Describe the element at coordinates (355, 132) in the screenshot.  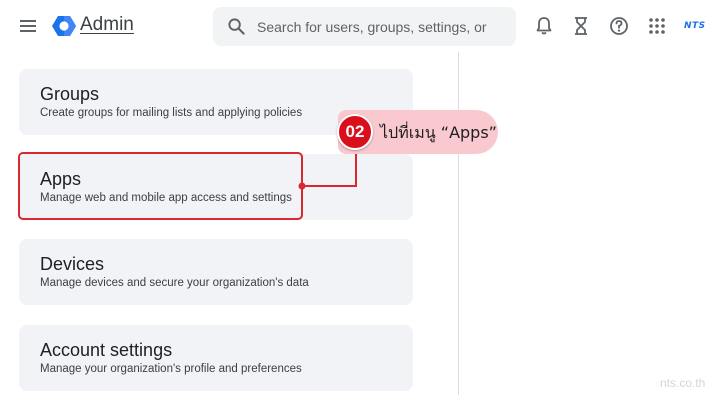
I see `step-number-badge: 02` at that location.